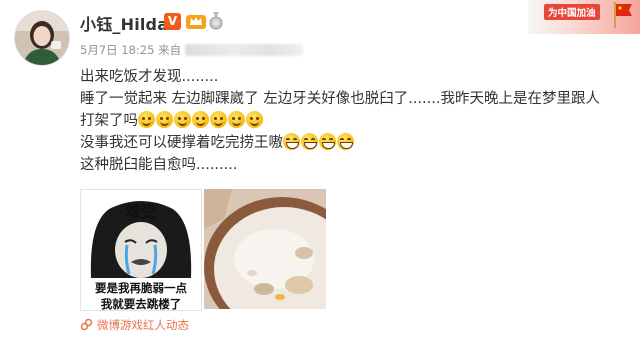 The height and width of the screenshot is (344, 640). What do you see at coordinates (141, 304) in the screenshot?
I see `meme-caption-line2: 我就要去跳楼了` at bounding box center [141, 304].